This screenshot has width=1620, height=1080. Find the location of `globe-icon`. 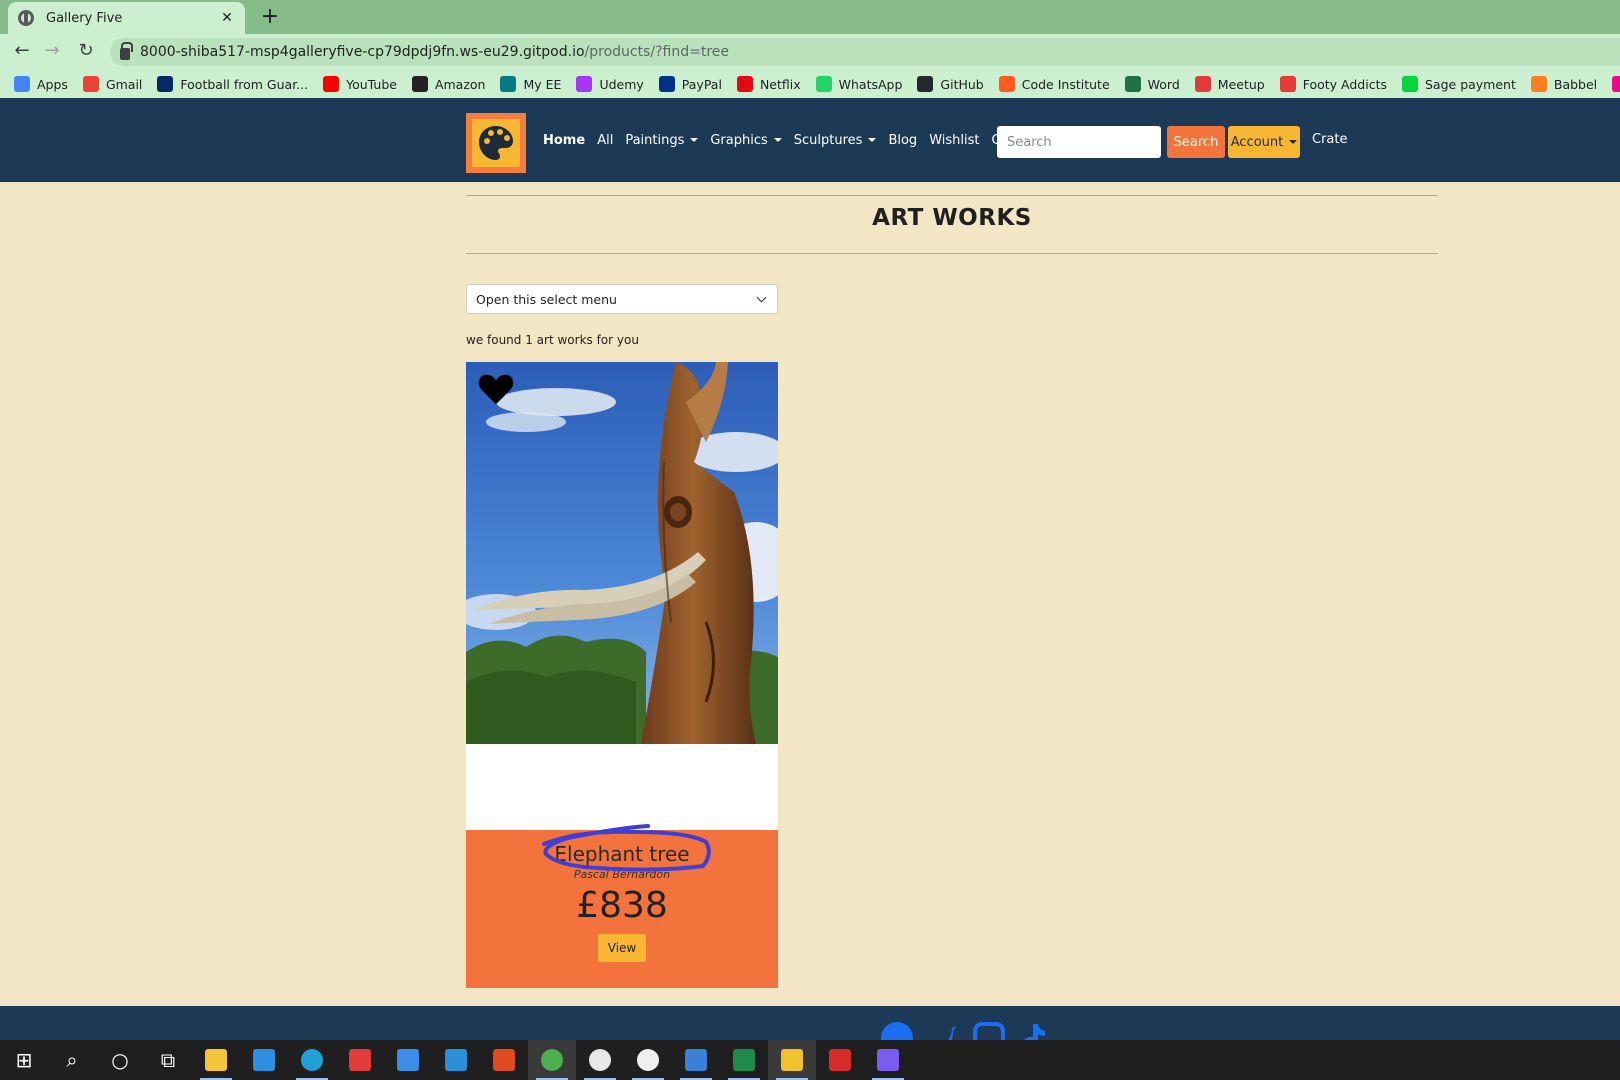

globe-icon is located at coordinates (26, 18).